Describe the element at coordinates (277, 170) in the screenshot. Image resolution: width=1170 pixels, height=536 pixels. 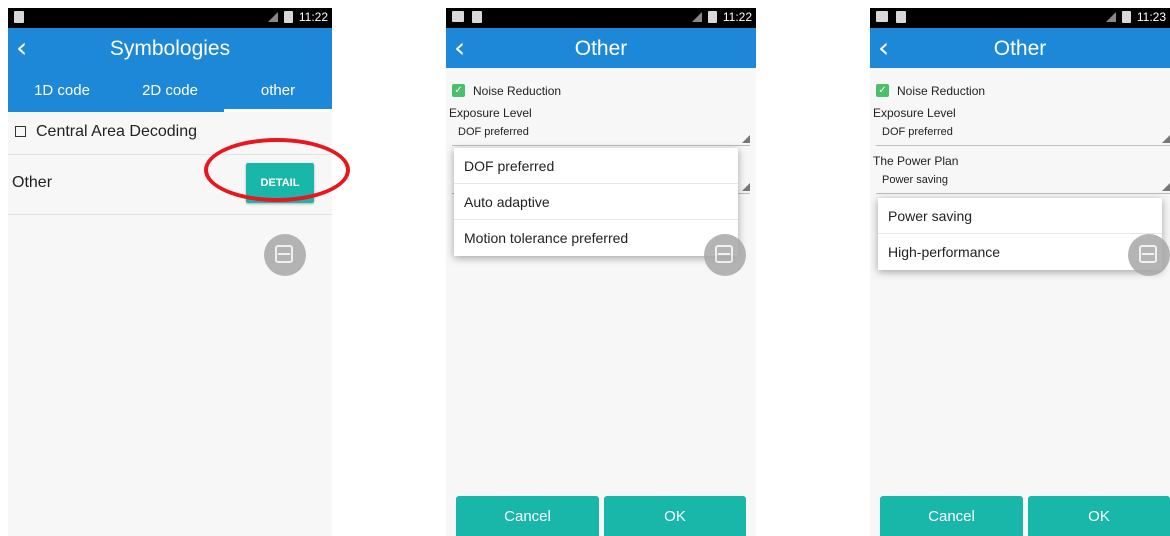
I see `highlight-circle` at that location.